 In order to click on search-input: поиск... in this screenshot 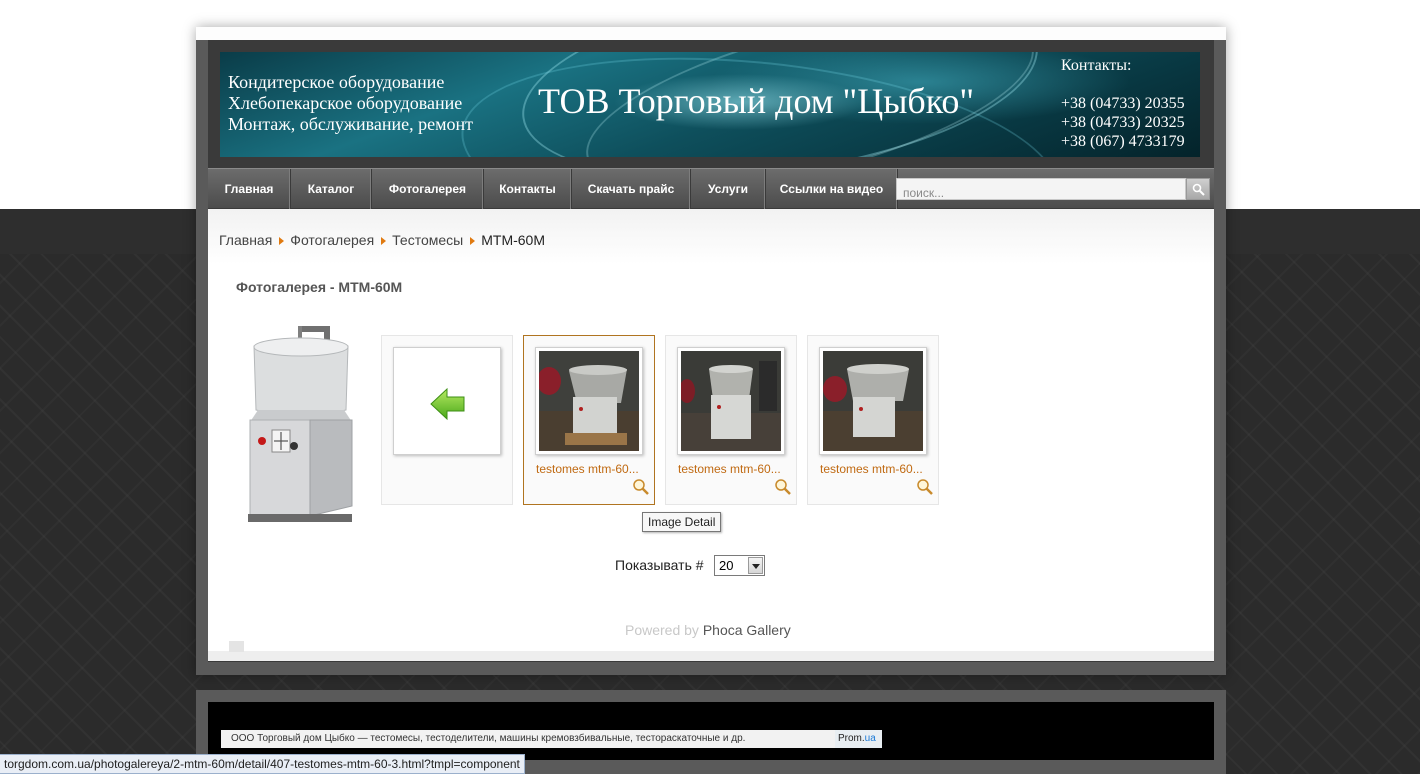, I will do `click(1041, 189)`.